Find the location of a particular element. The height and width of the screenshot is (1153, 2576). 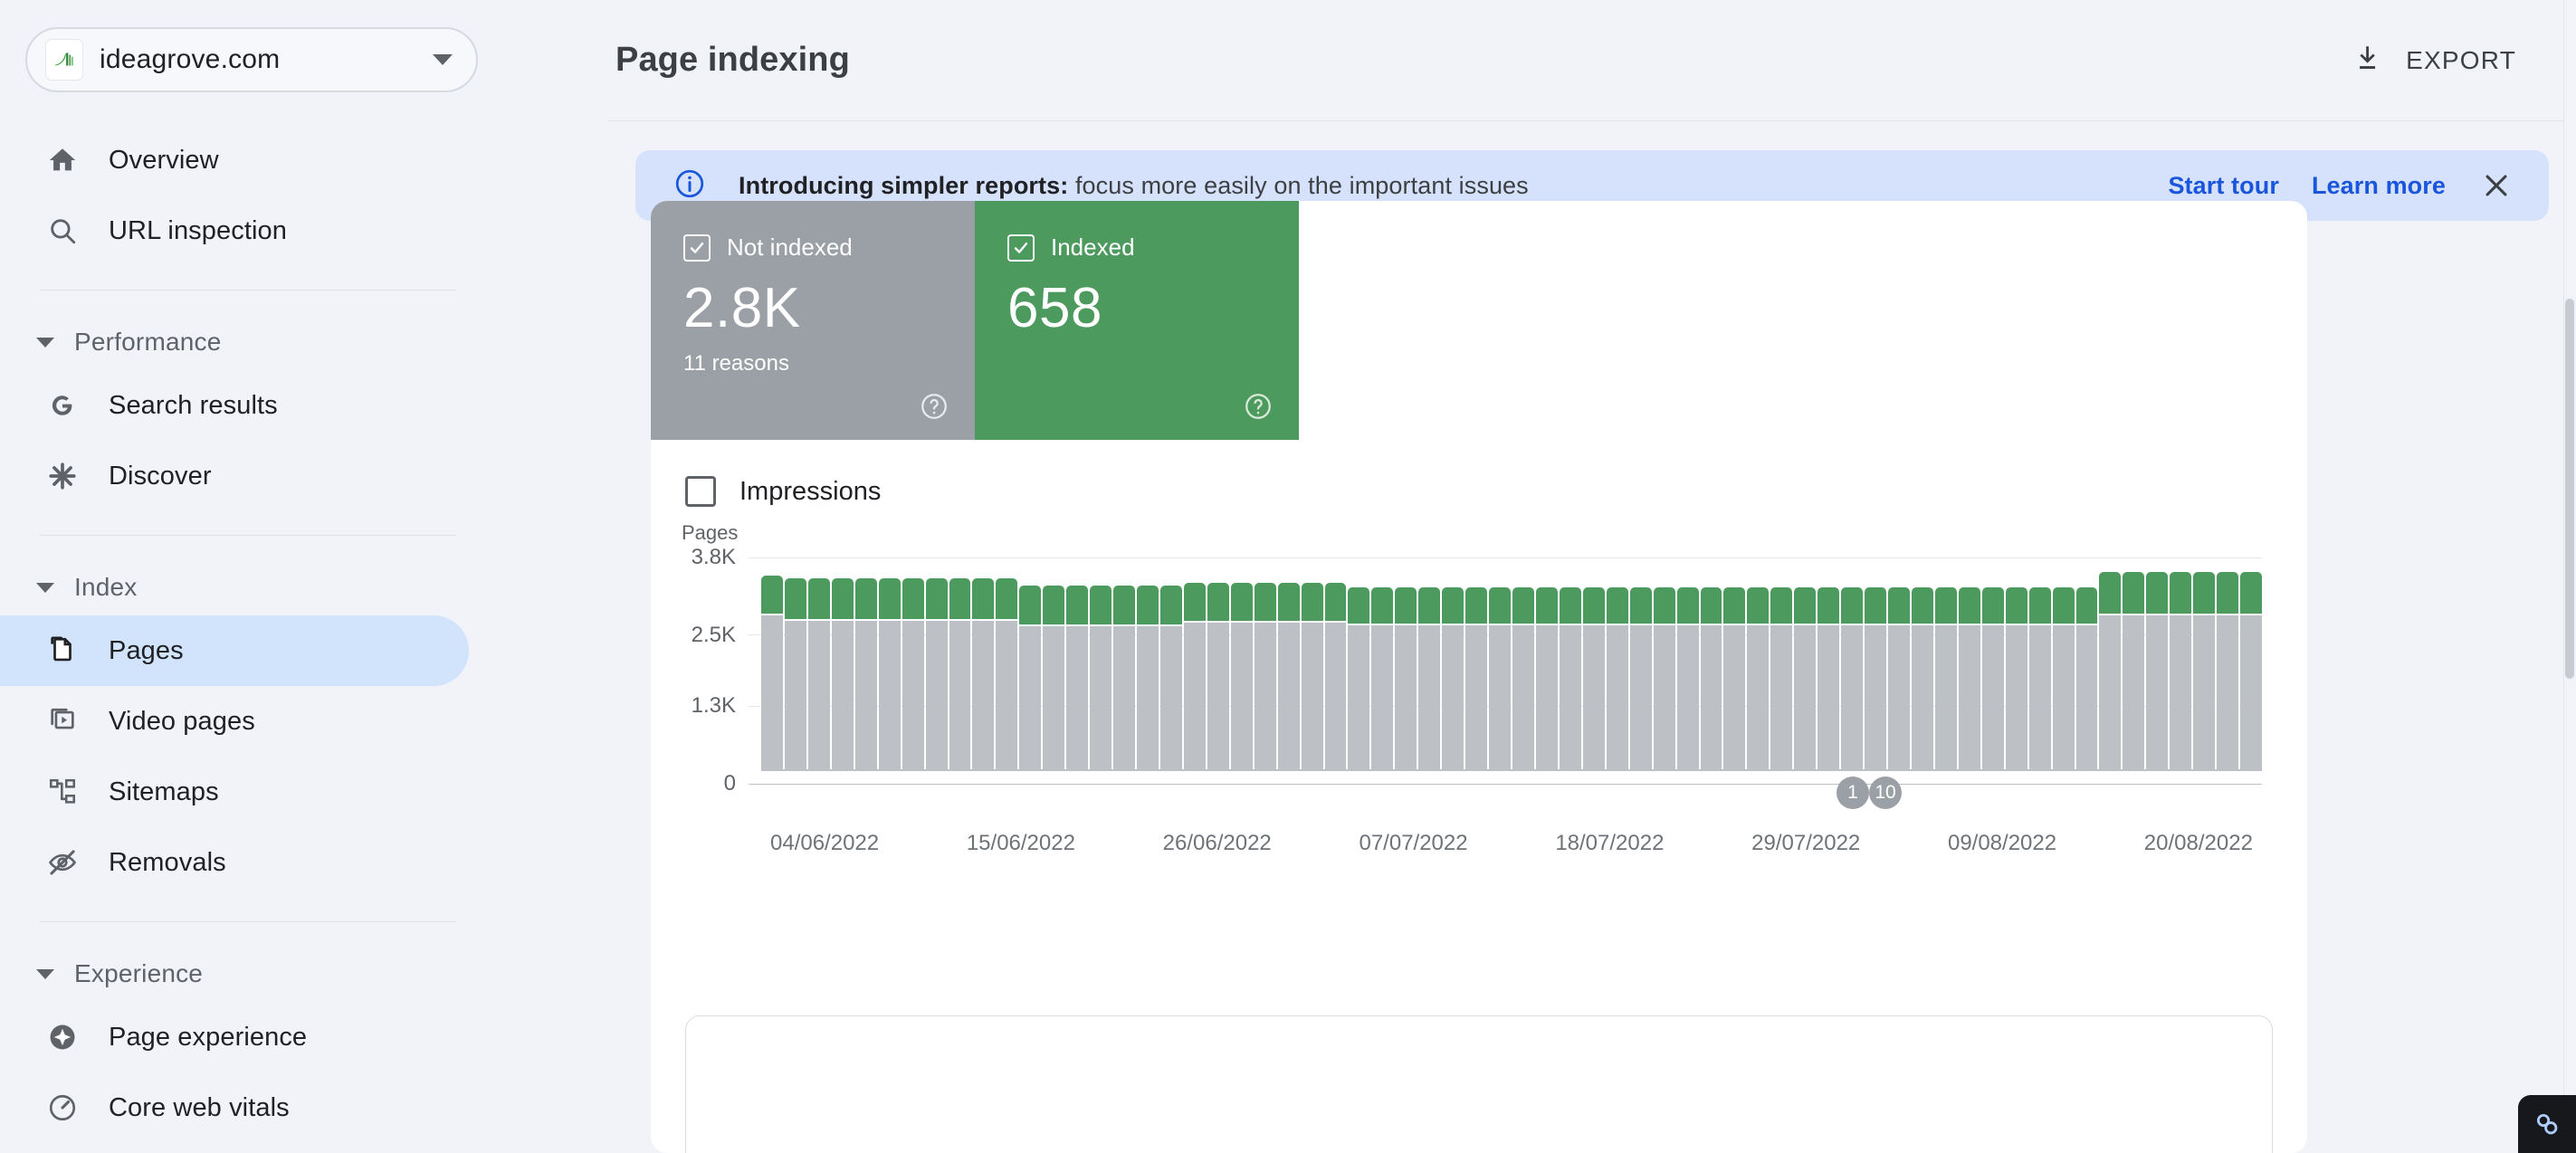

export-button: EXPORT is located at coordinates (2435, 60).